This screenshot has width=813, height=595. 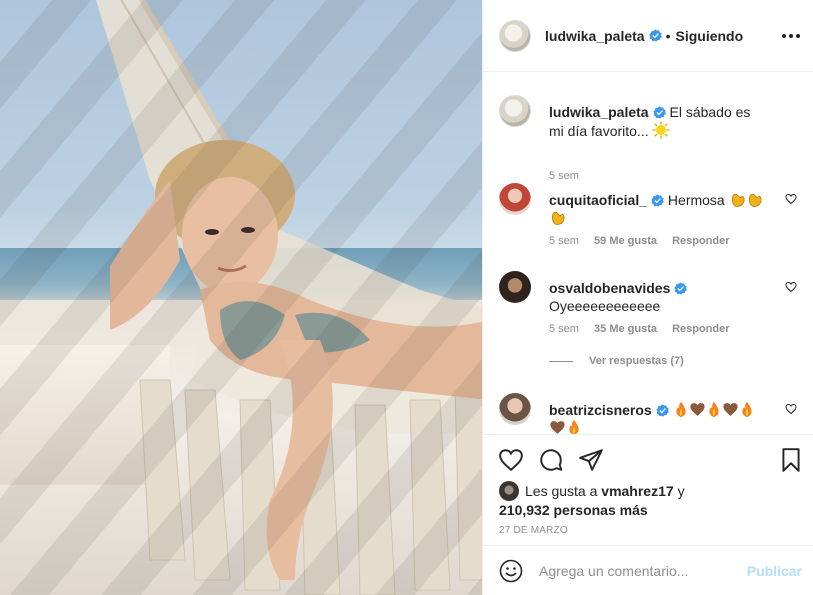 What do you see at coordinates (639, 570) in the screenshot?
I see `comment-input` at bounding box center [639, 570].